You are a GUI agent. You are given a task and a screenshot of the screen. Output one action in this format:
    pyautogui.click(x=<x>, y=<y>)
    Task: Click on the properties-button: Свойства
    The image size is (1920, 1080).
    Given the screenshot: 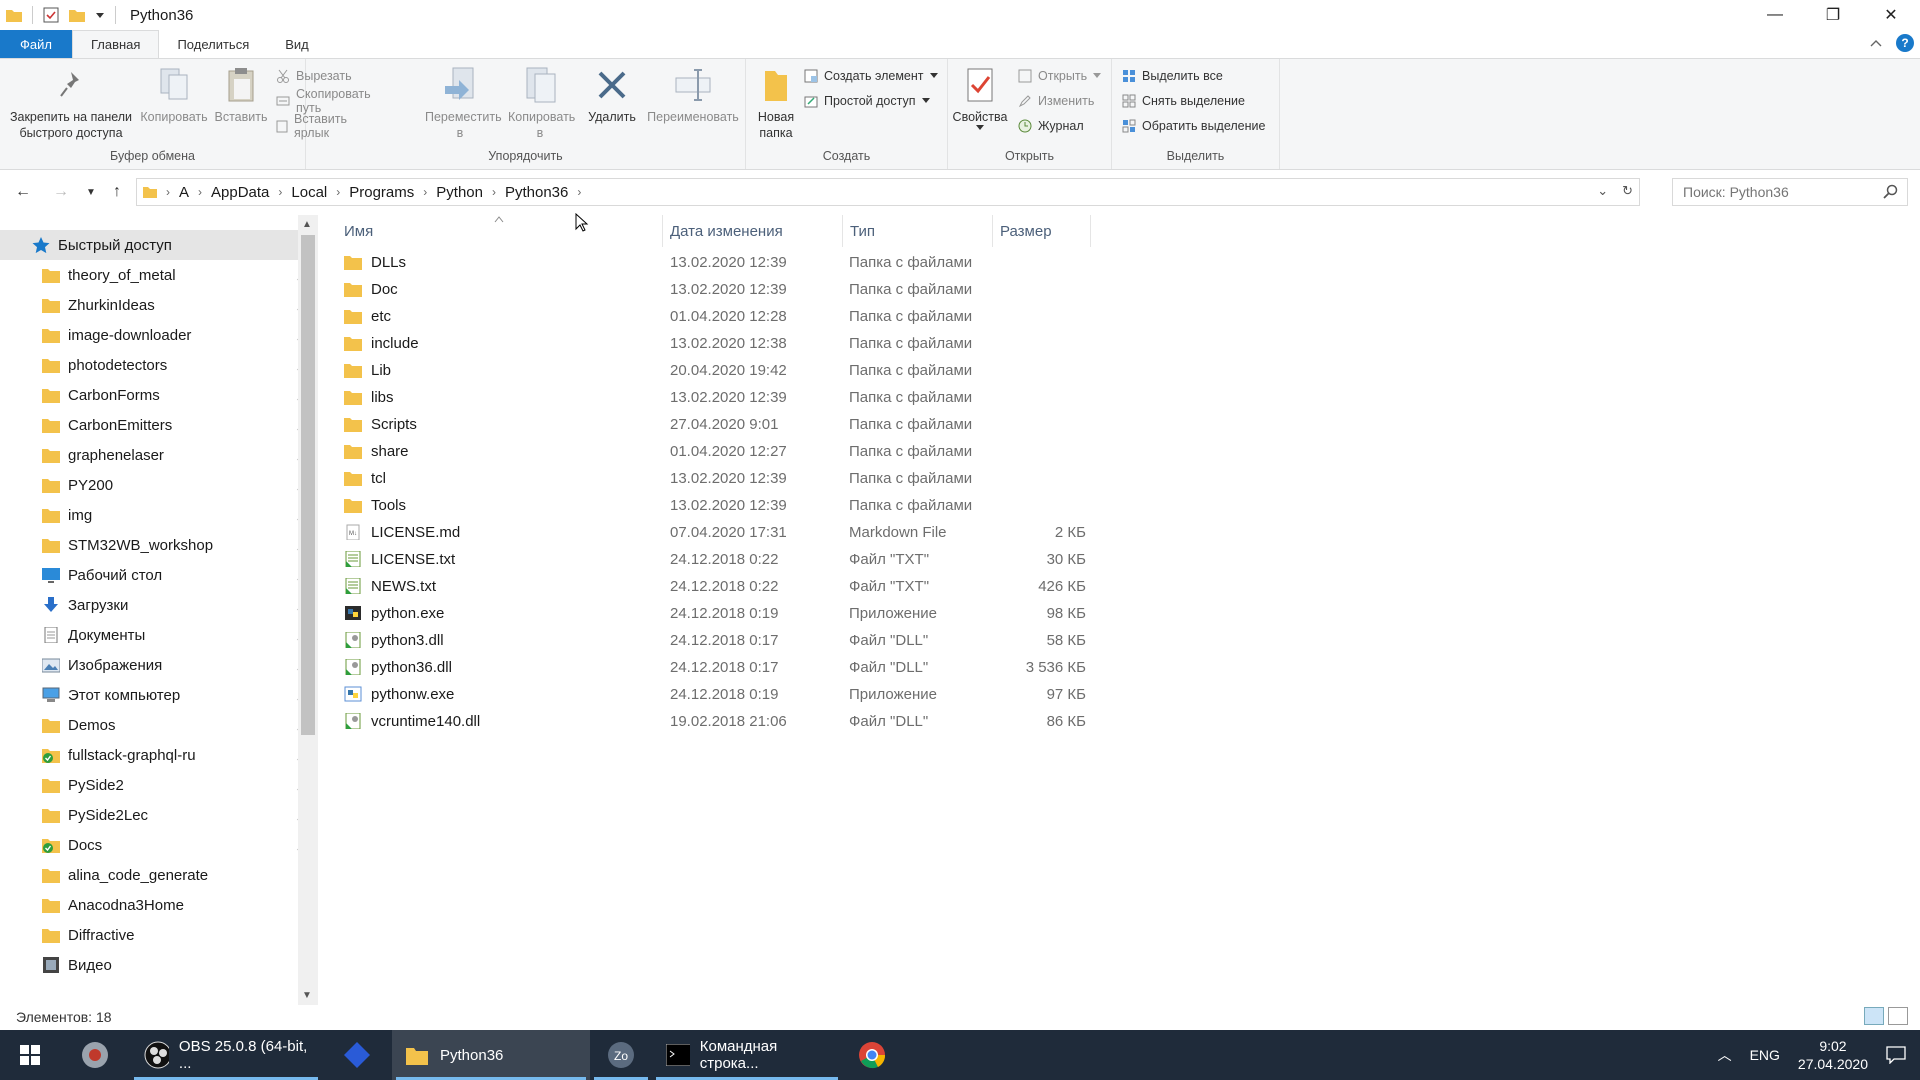 What is the action you would take?
    pyautogui.click(x=980, y=98)
    